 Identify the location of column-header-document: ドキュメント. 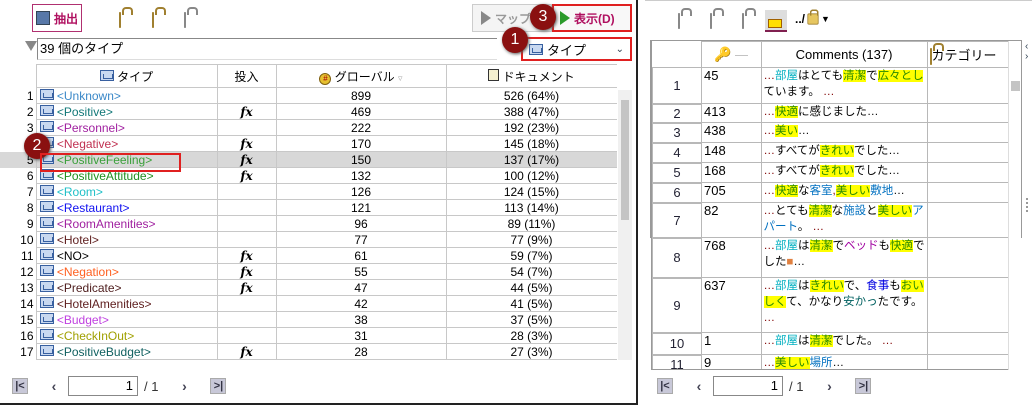
(531, 76).